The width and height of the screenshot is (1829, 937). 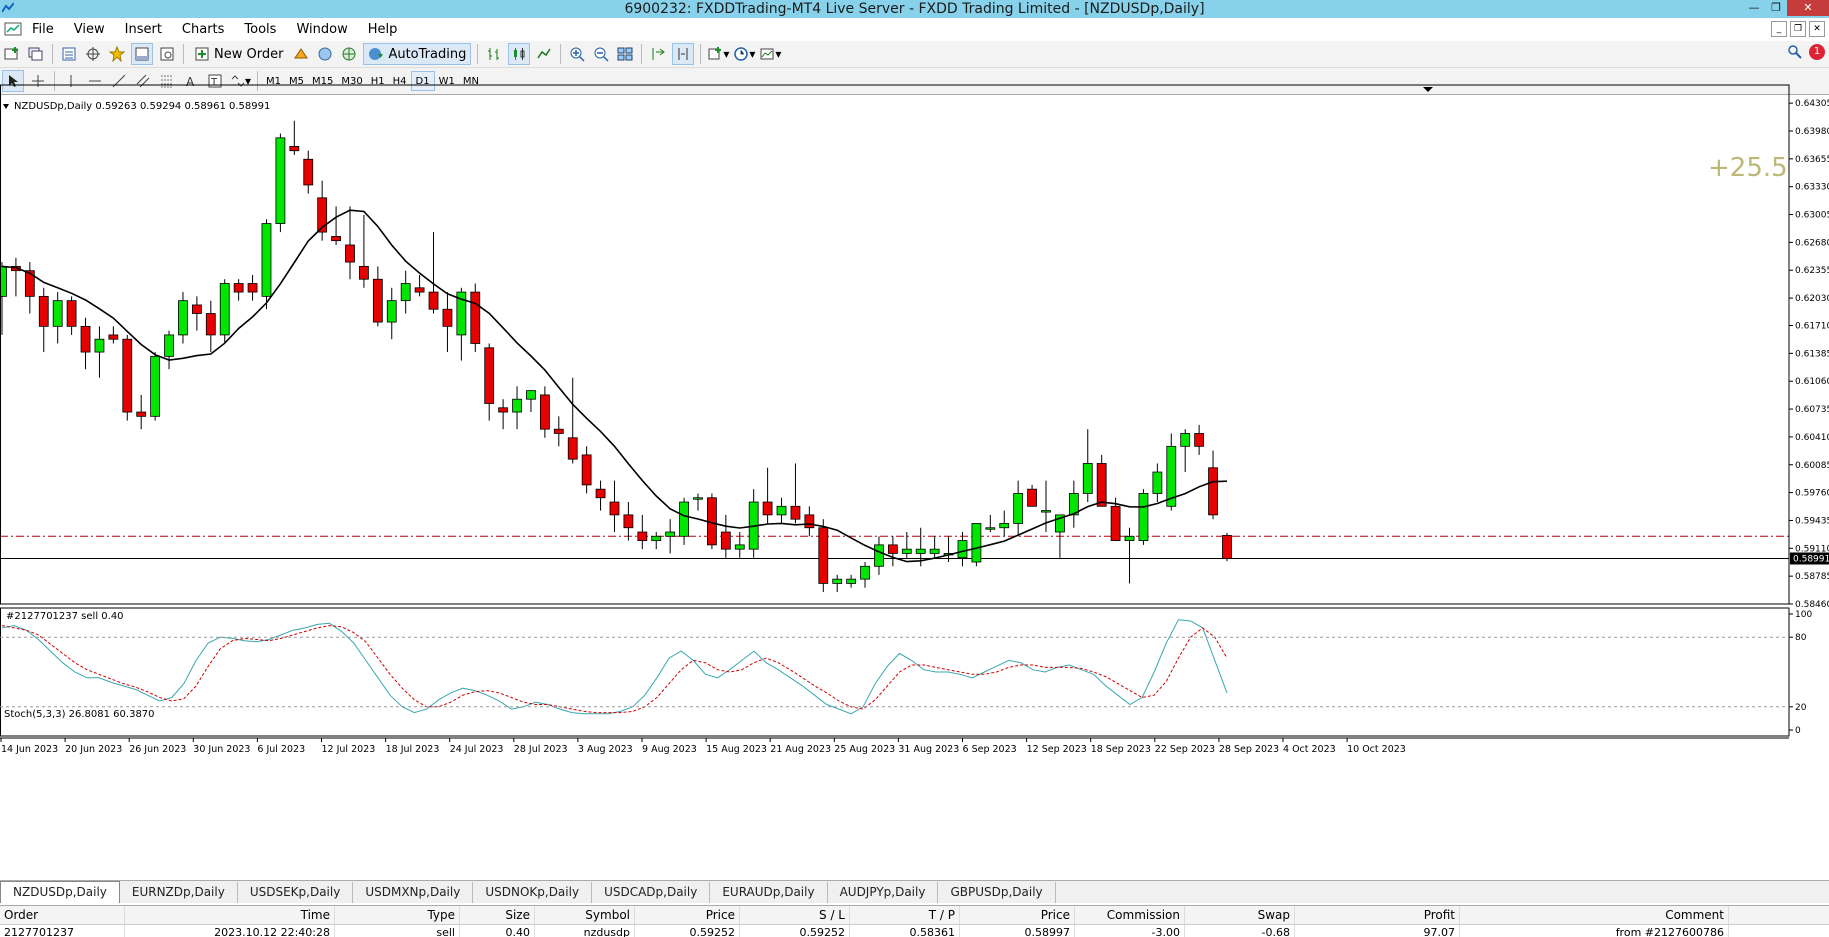 What do you see at coordinates (1798, 29) in the screenshot?
I see `mdi-restore-button: ❐` at bounding box center [1798, 29].